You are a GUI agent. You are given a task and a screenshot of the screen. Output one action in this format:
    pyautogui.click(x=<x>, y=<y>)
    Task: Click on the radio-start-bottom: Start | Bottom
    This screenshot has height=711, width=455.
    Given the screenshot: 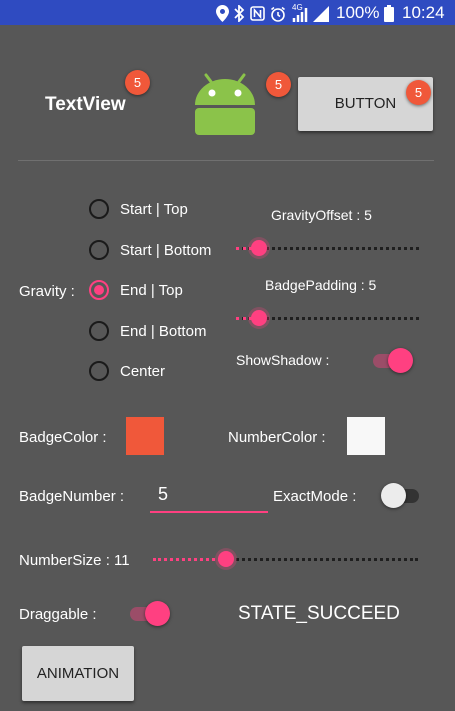 What is the action you would take?
    pyautogui.click(x=162, y=251)
    